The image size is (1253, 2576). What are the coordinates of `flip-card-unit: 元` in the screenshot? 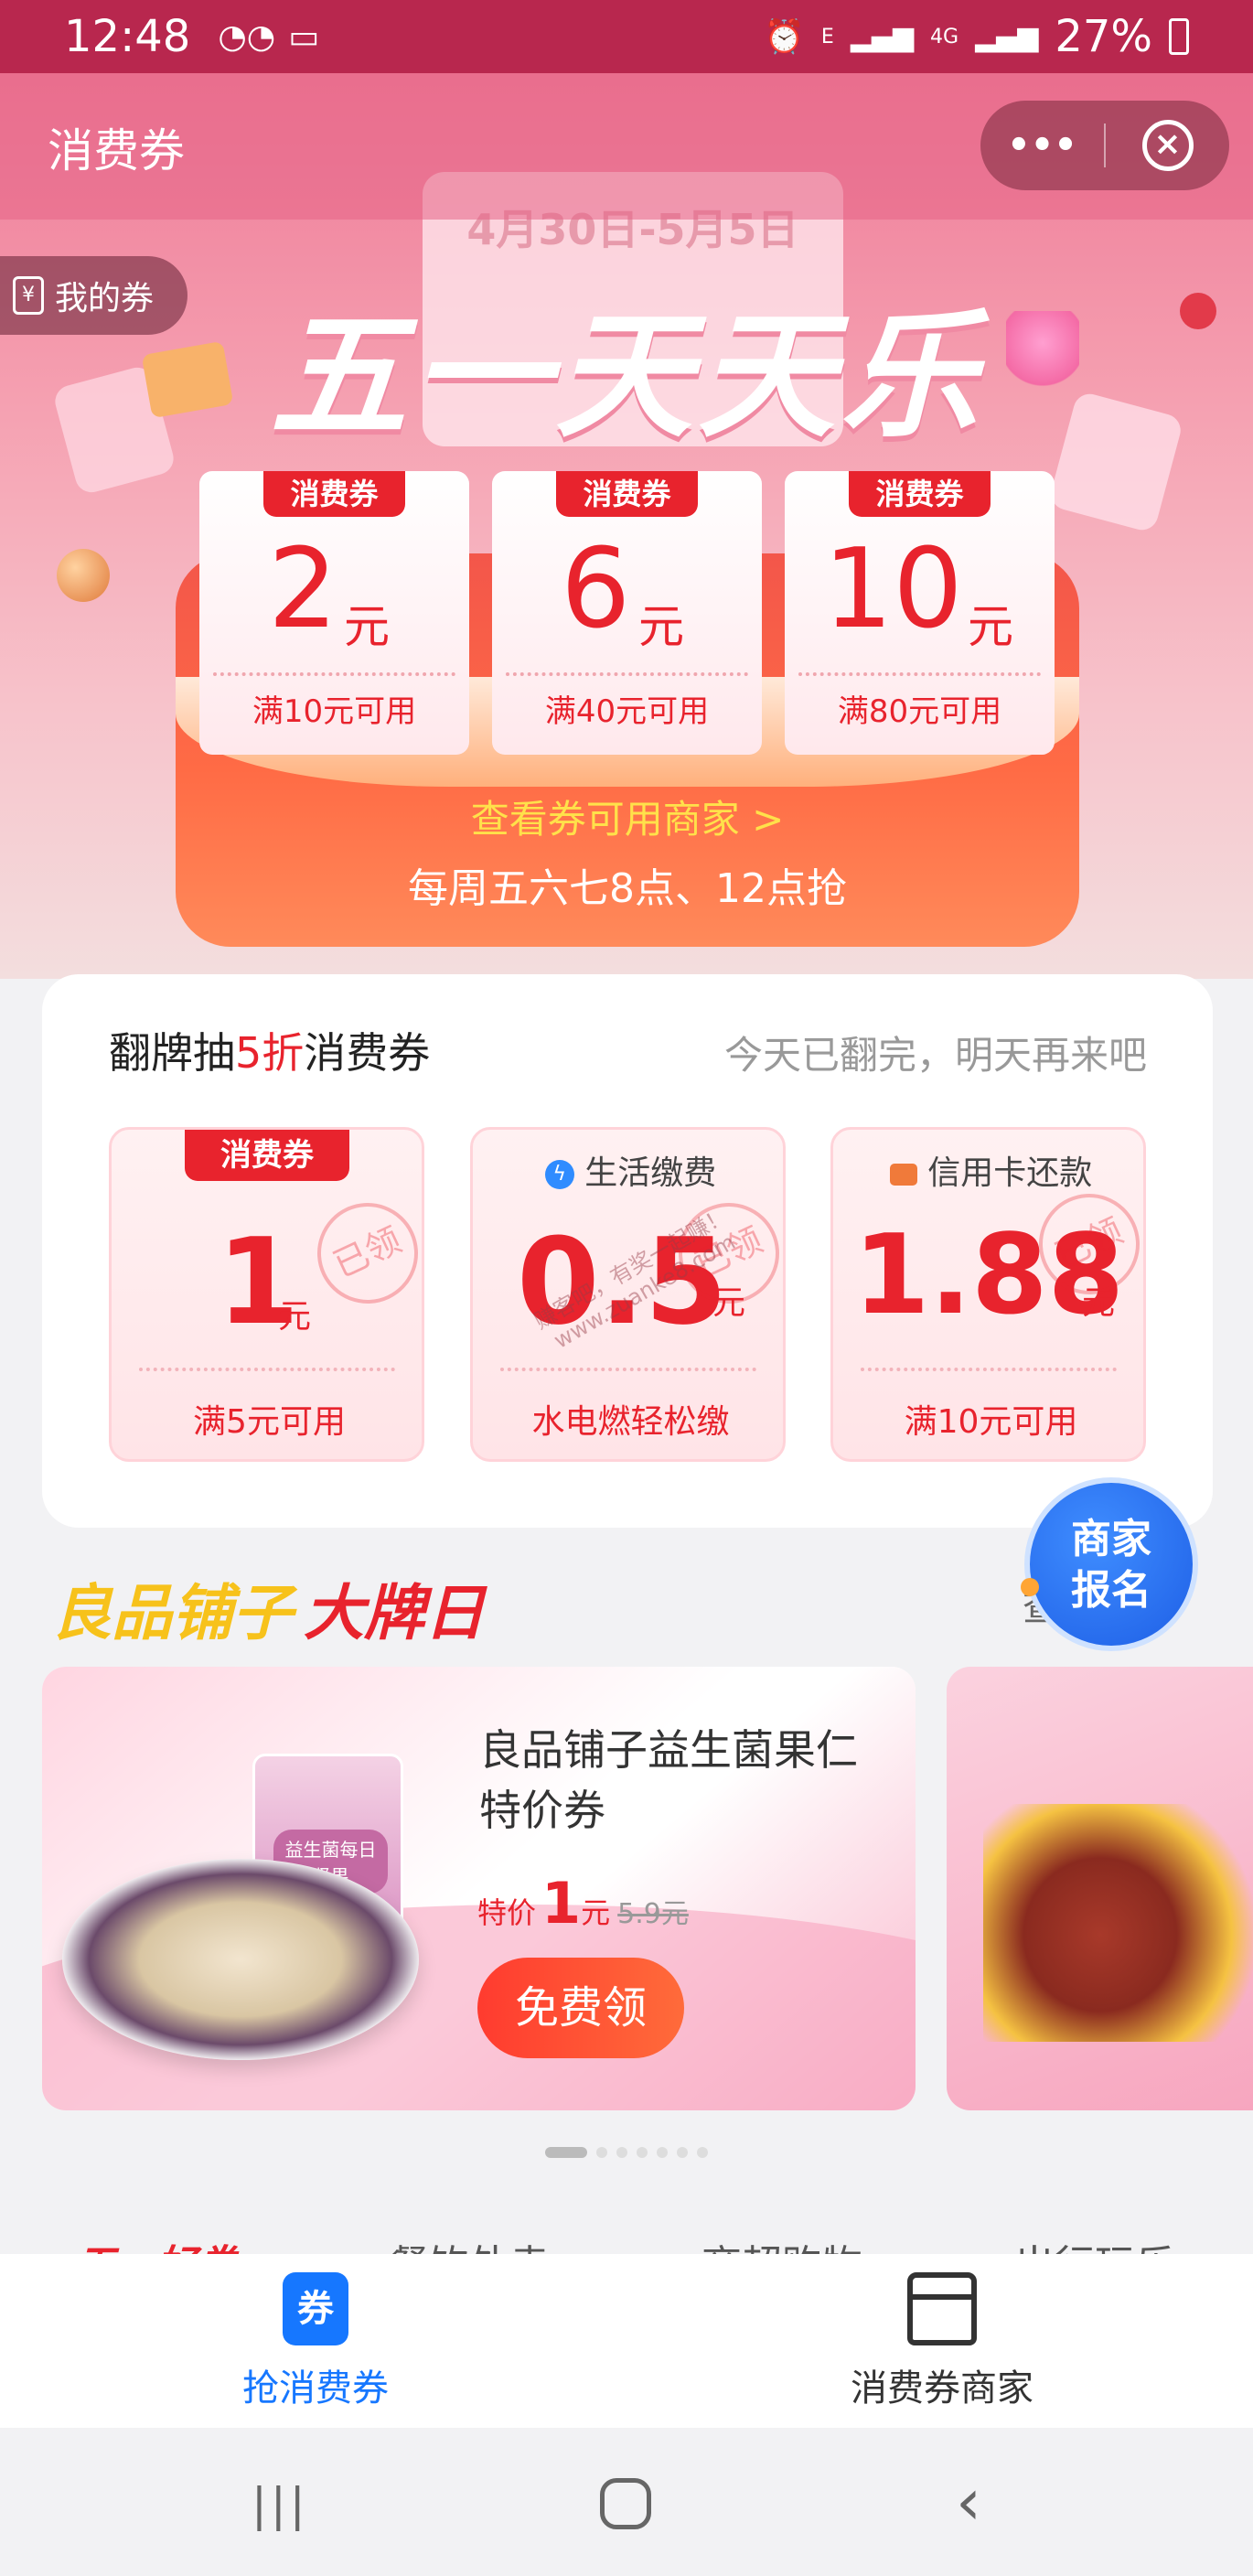 It's located at (295, 1317).